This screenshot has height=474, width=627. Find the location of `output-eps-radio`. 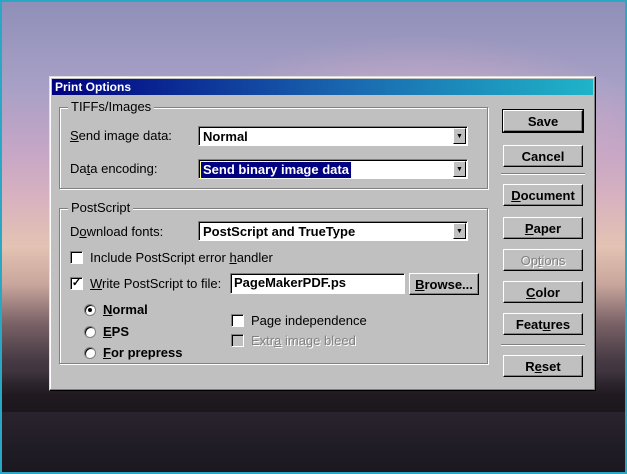

output-eps-radio is located at coordinates (90, 332).